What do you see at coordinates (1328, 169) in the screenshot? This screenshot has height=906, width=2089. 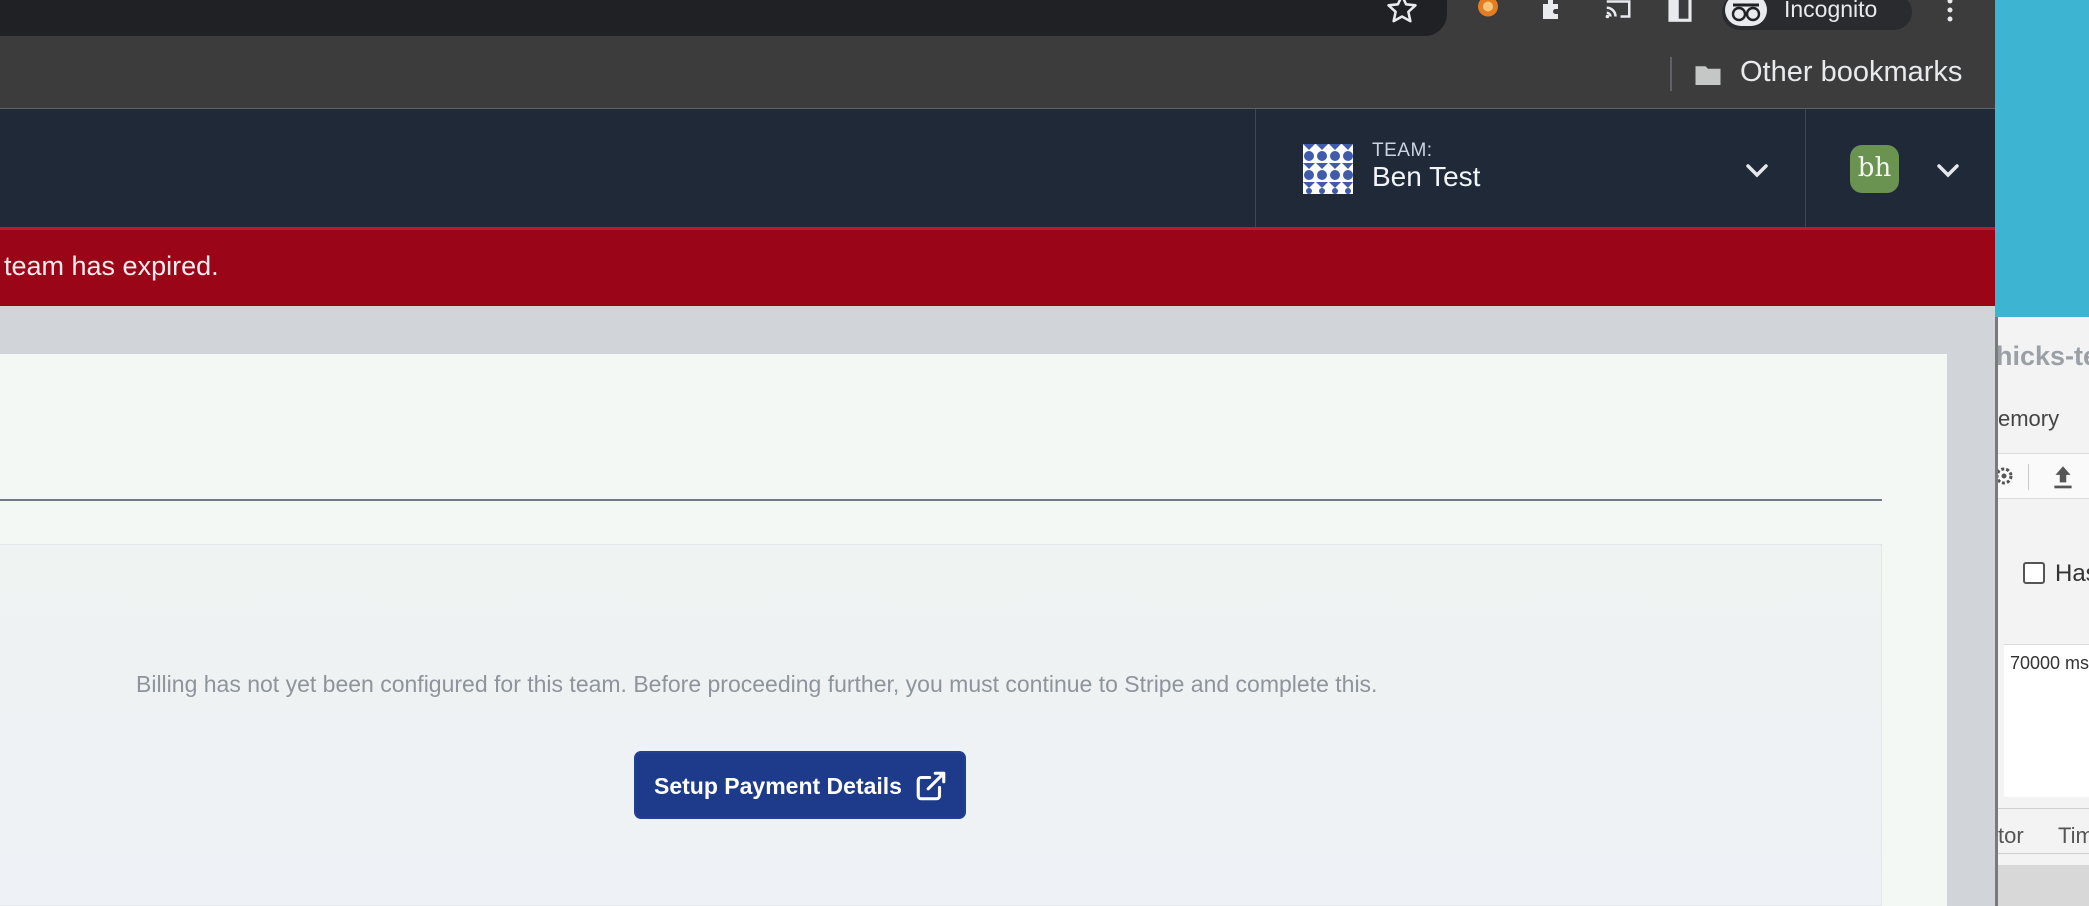 I see `team-logo-icon` at bounding box center [1328, 169].